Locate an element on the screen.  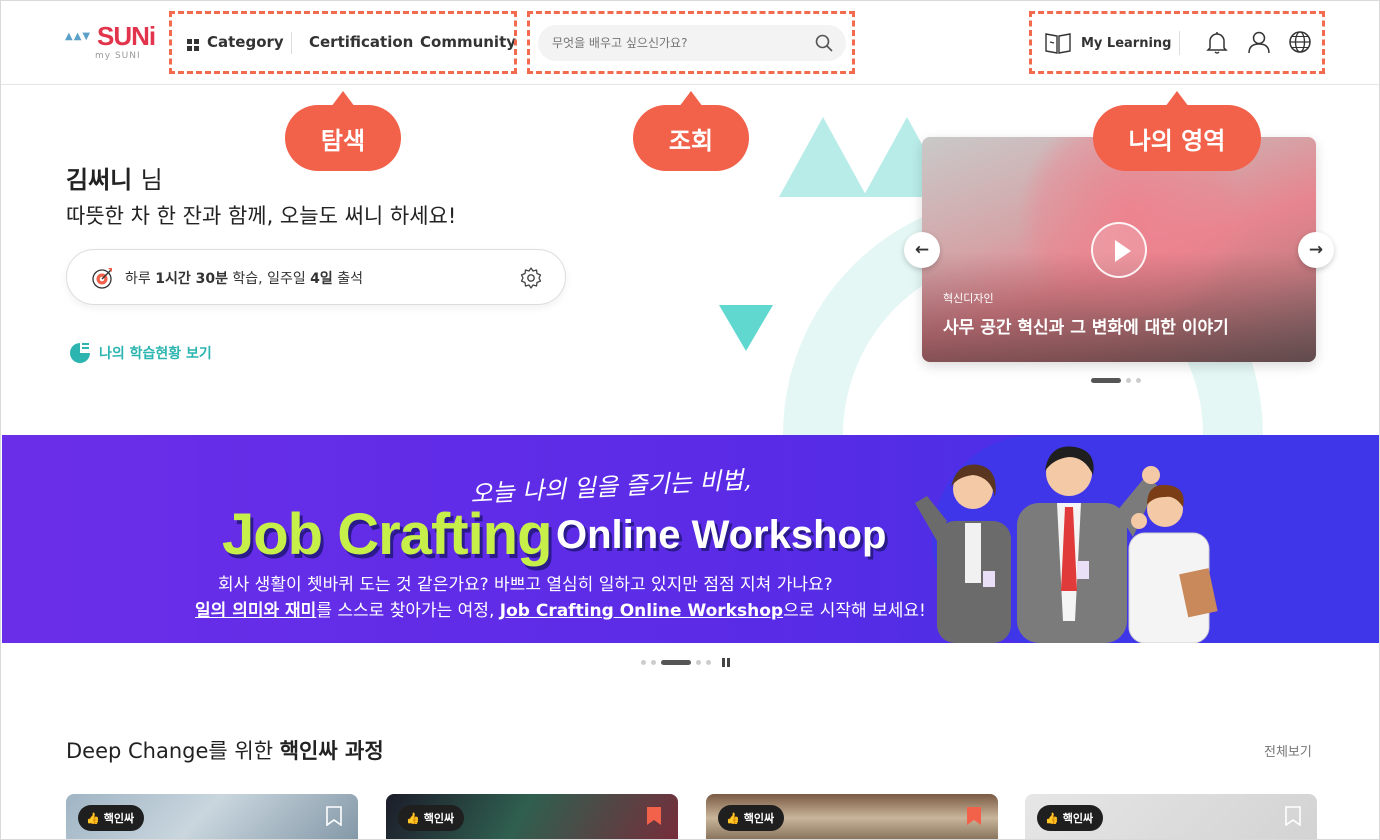
mysuni-logo: ▲▲▼ SUNi my SUNI is located at coordinates (113, 43).